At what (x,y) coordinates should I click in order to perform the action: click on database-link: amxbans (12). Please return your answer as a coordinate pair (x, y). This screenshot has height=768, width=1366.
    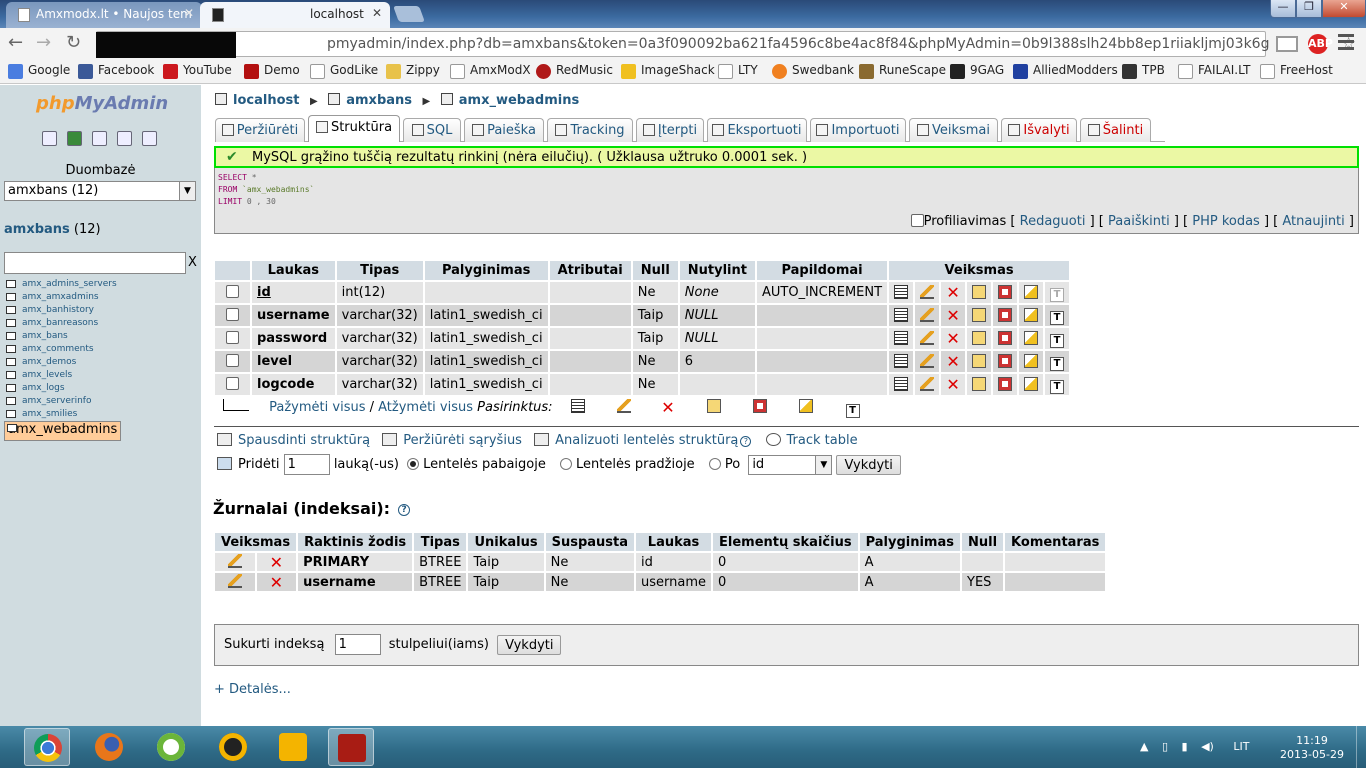
    Looking at the image, I should click on (52, 229).